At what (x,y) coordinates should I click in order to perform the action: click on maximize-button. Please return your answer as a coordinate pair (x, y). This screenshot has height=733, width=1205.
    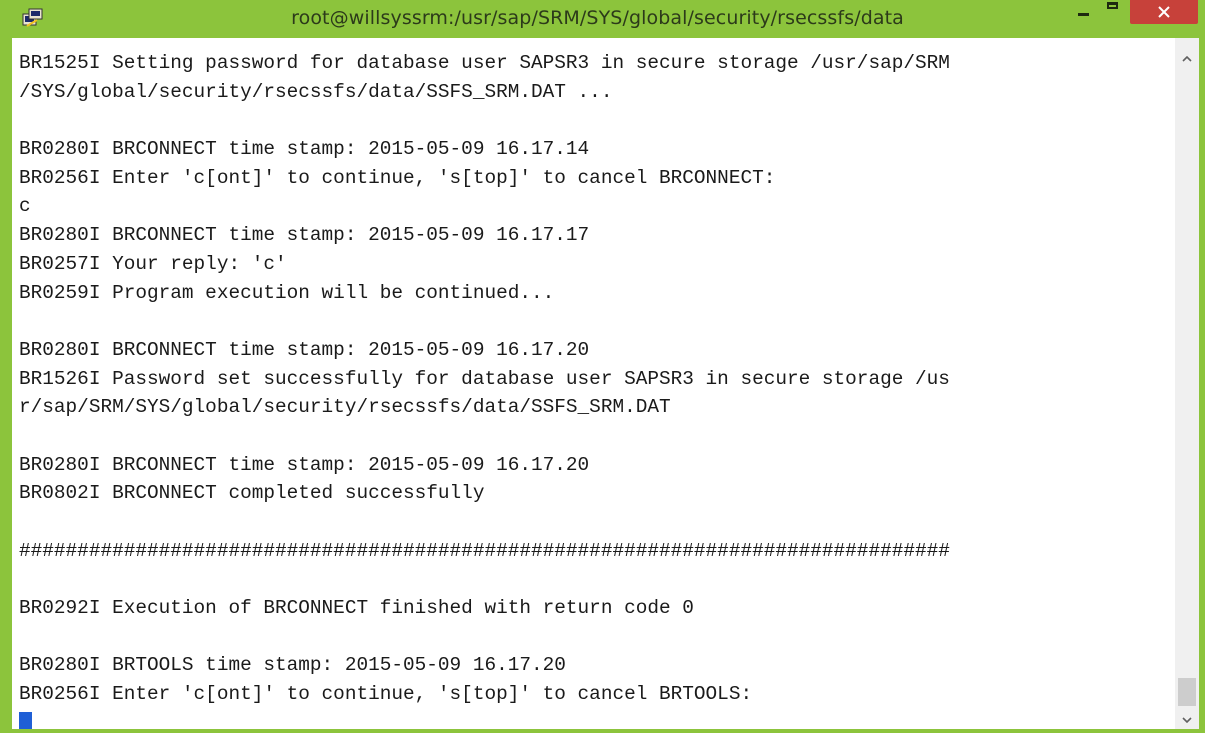
    Looking at the image, I should click on (1114, 12).